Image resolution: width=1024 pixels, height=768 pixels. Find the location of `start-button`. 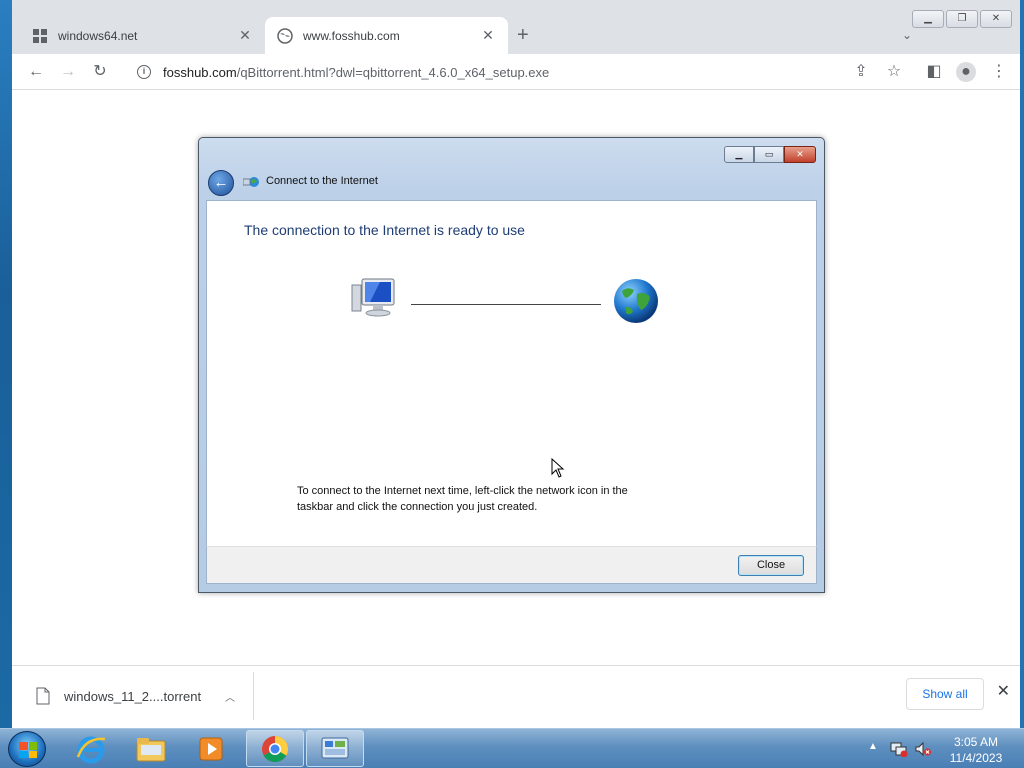

start-button is located at coordinates (27, 749).